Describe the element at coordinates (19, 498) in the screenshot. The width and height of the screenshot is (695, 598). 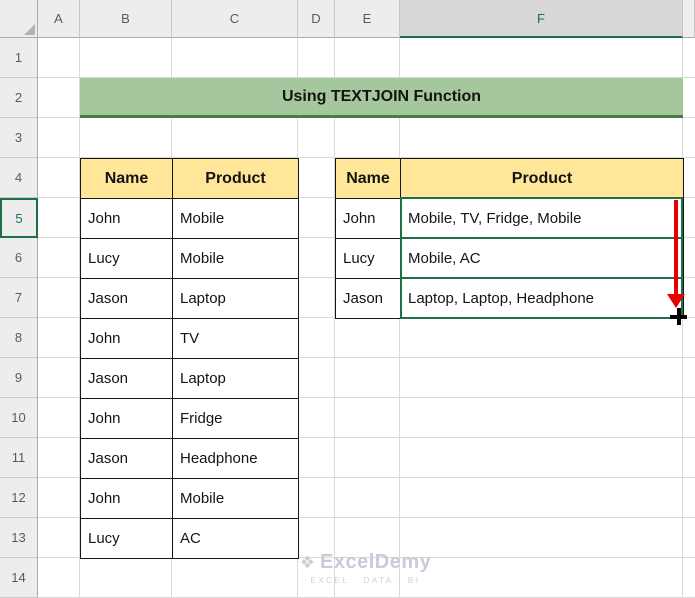
I see `row-header-12: 12` at that location.